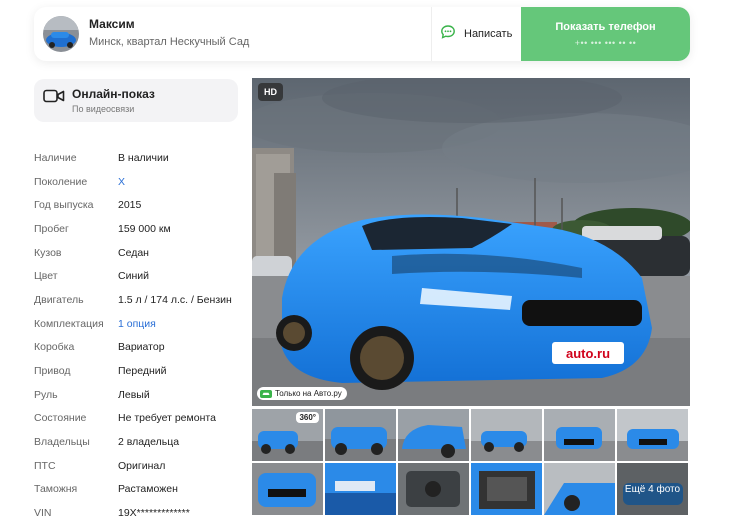  I want to click on spec-row-year: Год выпуска 2015, so click(139, 205).